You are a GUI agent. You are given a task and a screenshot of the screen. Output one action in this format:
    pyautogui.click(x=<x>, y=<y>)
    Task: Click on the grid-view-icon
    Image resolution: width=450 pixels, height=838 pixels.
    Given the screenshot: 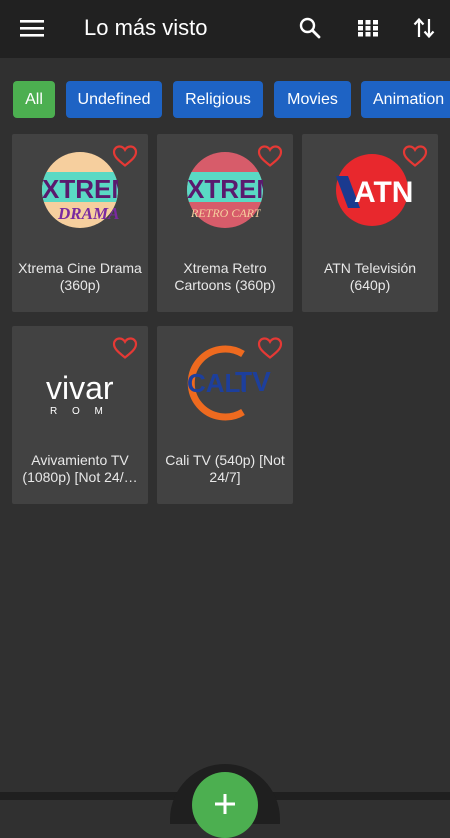 What is the action you would take?
    pyautogui.click(x=368, y=28)
    